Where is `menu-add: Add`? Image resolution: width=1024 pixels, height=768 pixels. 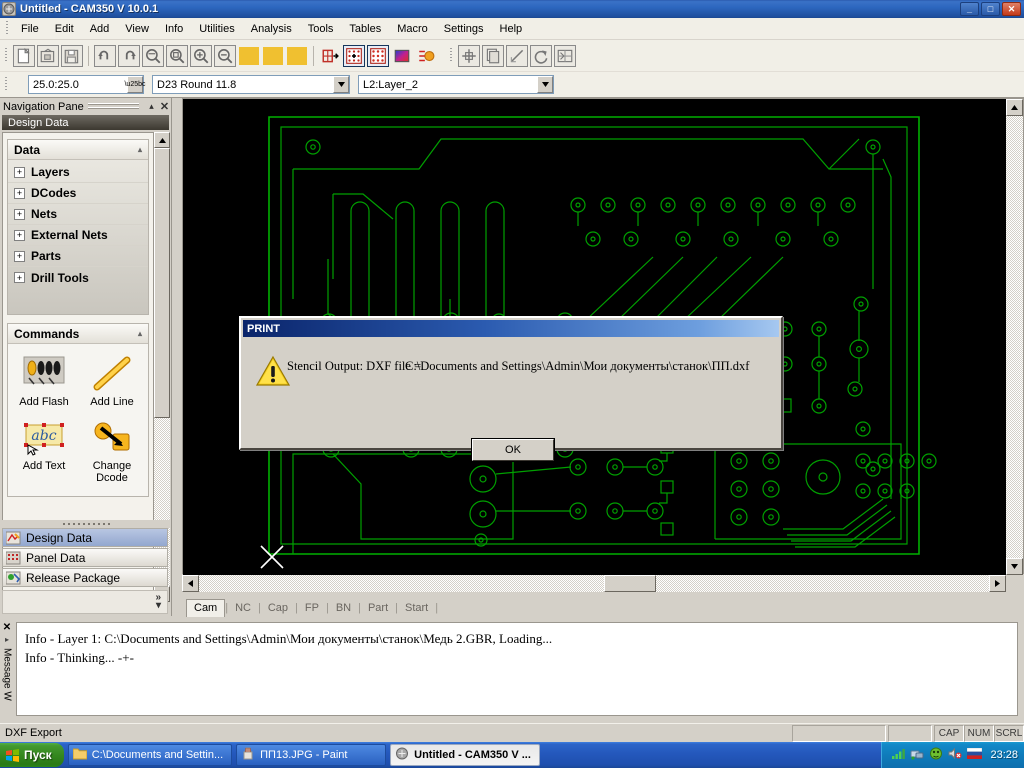
menu-add: Add is located at coordinates (100, 29).